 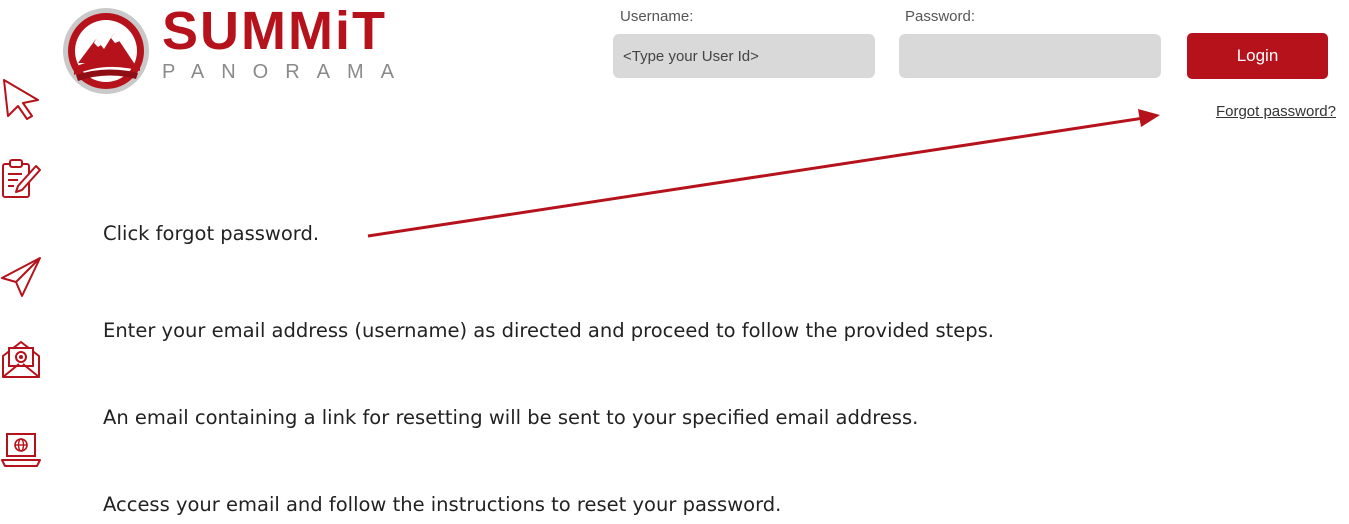 I want to click on password-label: Password:, so click(x=940, y=16).